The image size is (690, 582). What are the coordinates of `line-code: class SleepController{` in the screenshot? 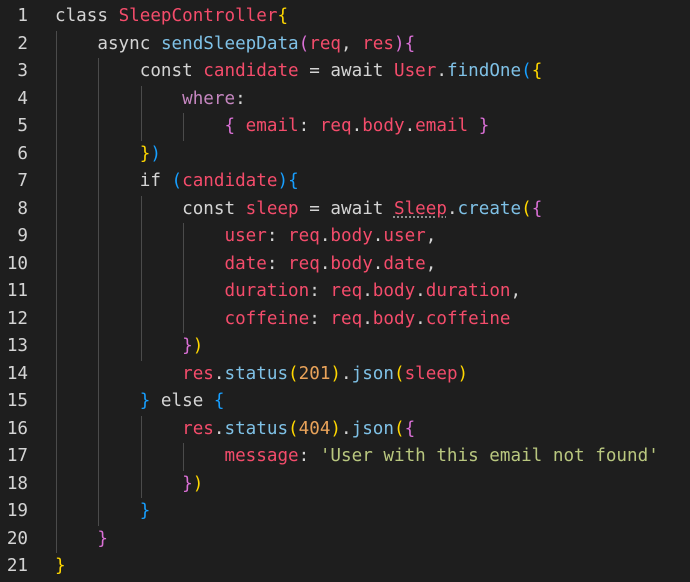 It's located at (171, 16).